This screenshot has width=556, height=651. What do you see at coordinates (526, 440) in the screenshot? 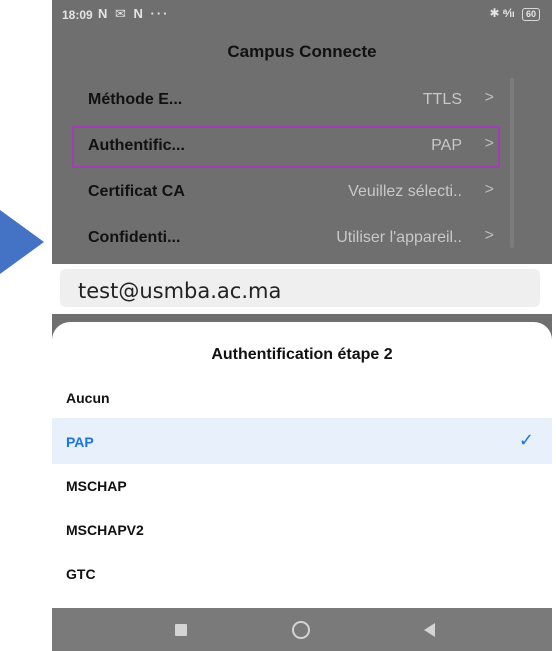
I see `check-icon: ✓` at bounding box center [526, 440].